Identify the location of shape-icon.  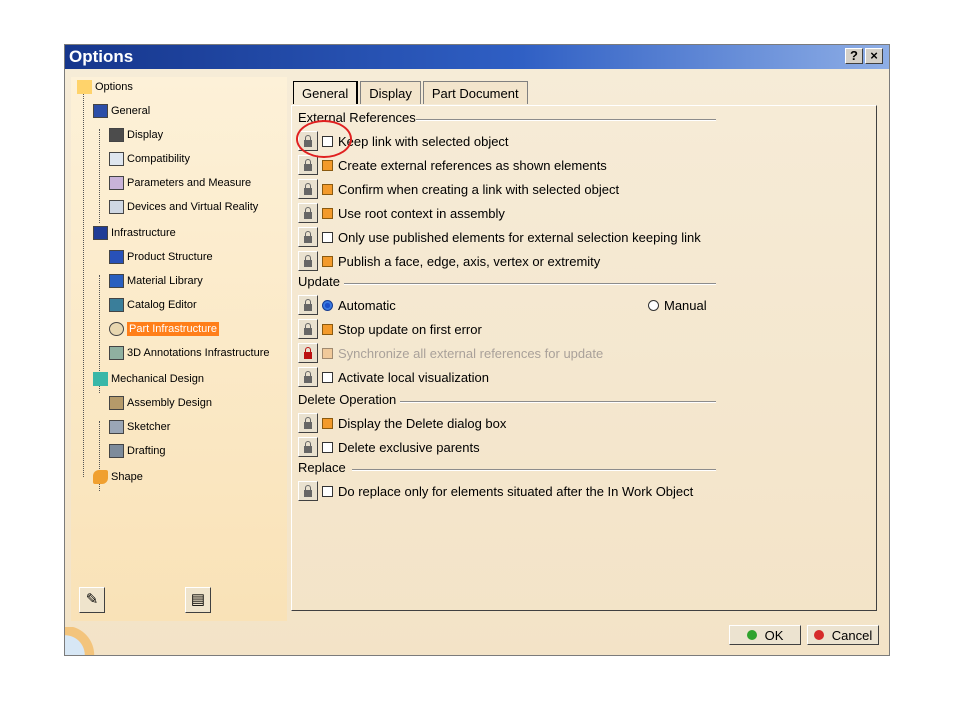
(100, 477).